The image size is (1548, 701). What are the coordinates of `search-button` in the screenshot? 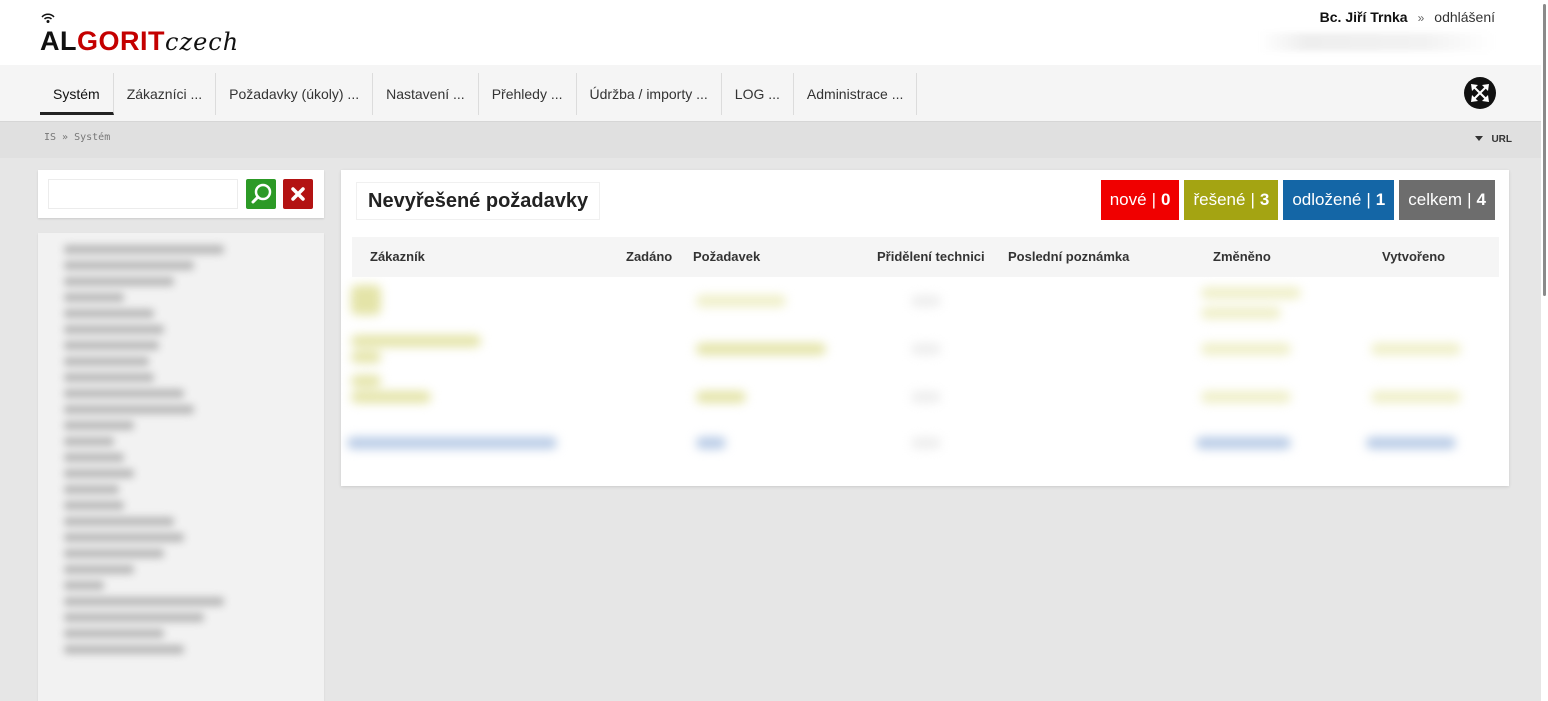 It's located at (261, 194).